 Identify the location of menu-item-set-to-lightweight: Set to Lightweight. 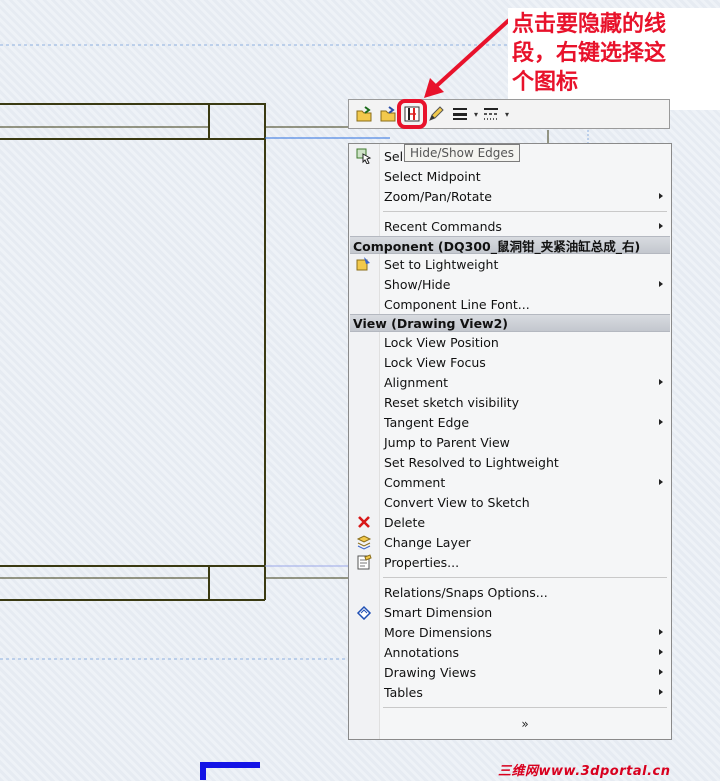
(510, 264).